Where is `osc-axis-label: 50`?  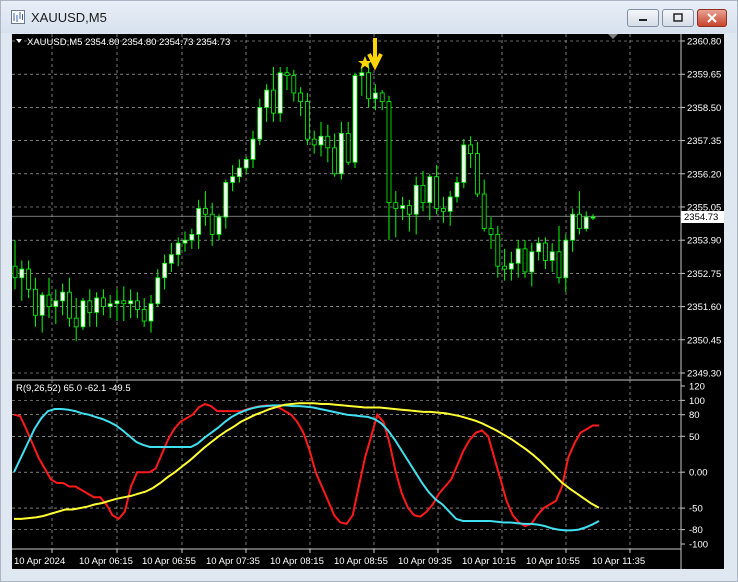
osc-axis-label: 50 is located at coordinates (694, 437).